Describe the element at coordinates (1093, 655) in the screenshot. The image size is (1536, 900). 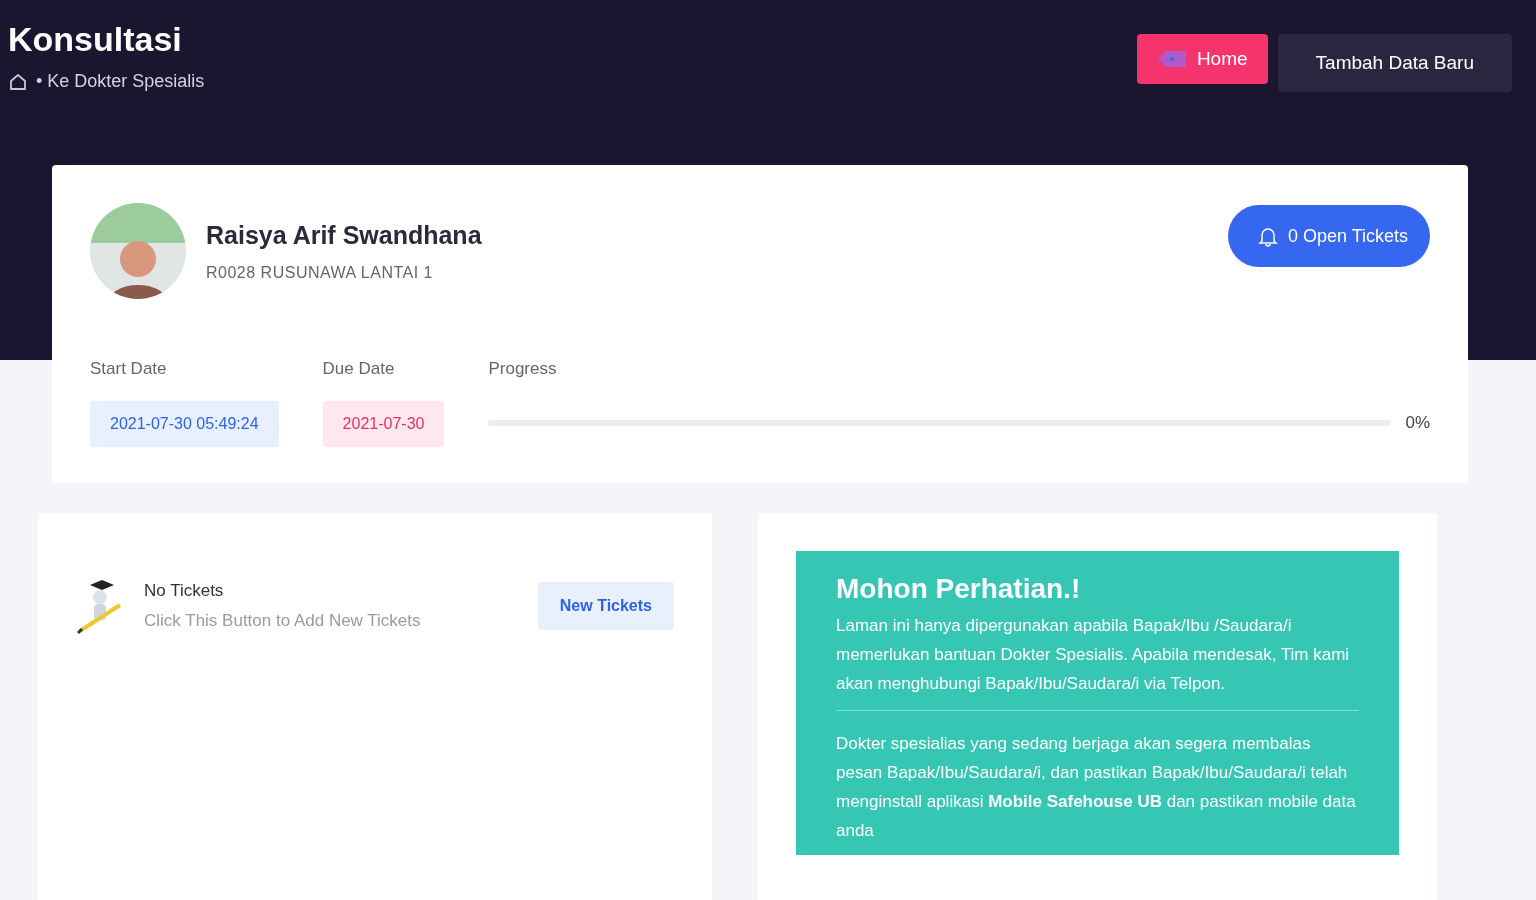
I see `notice-paragraph: Laman ini hanya dipergunakan apabila Bapak/Ibu /Saudara/i memerlukan bantuan Dokter Spesialis. Apabila mendesak, Tim kami akan menghubungi Bapak/Ibu/Saudara/i via Telpon.` at that location.